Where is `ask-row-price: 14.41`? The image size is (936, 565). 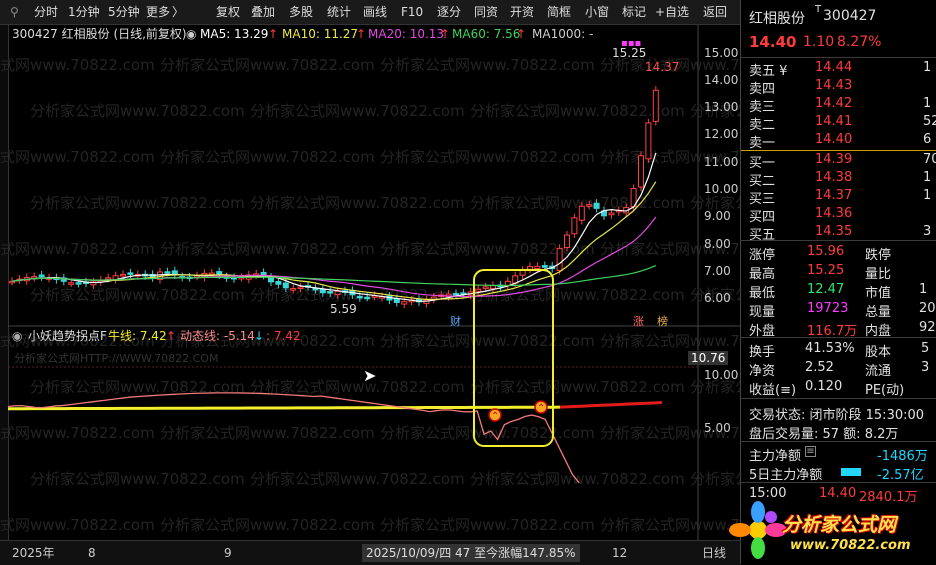
ask-row-price: 14.41 is located at coordinates (834, 121).